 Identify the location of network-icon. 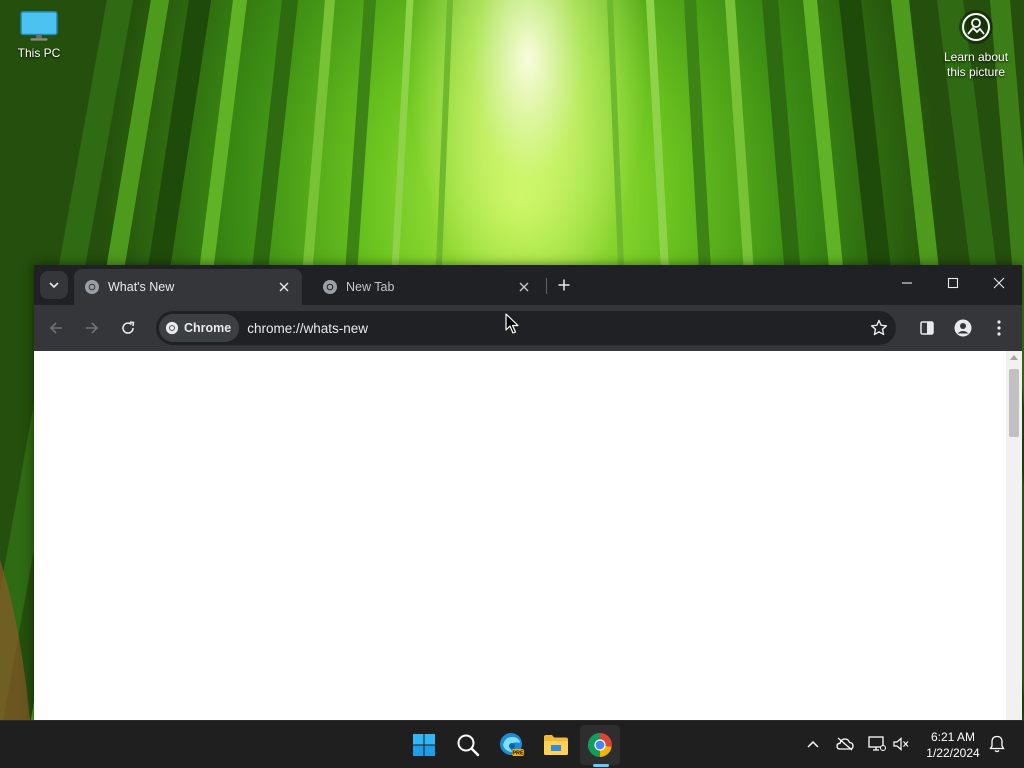
(877, 743).